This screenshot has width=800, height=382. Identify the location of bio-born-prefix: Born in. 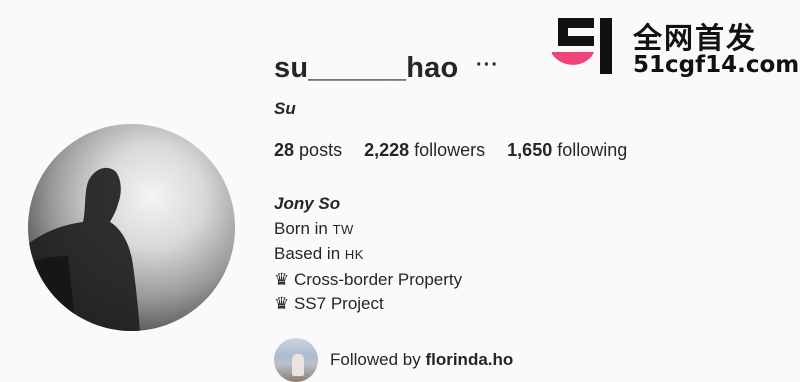
(301, 228).